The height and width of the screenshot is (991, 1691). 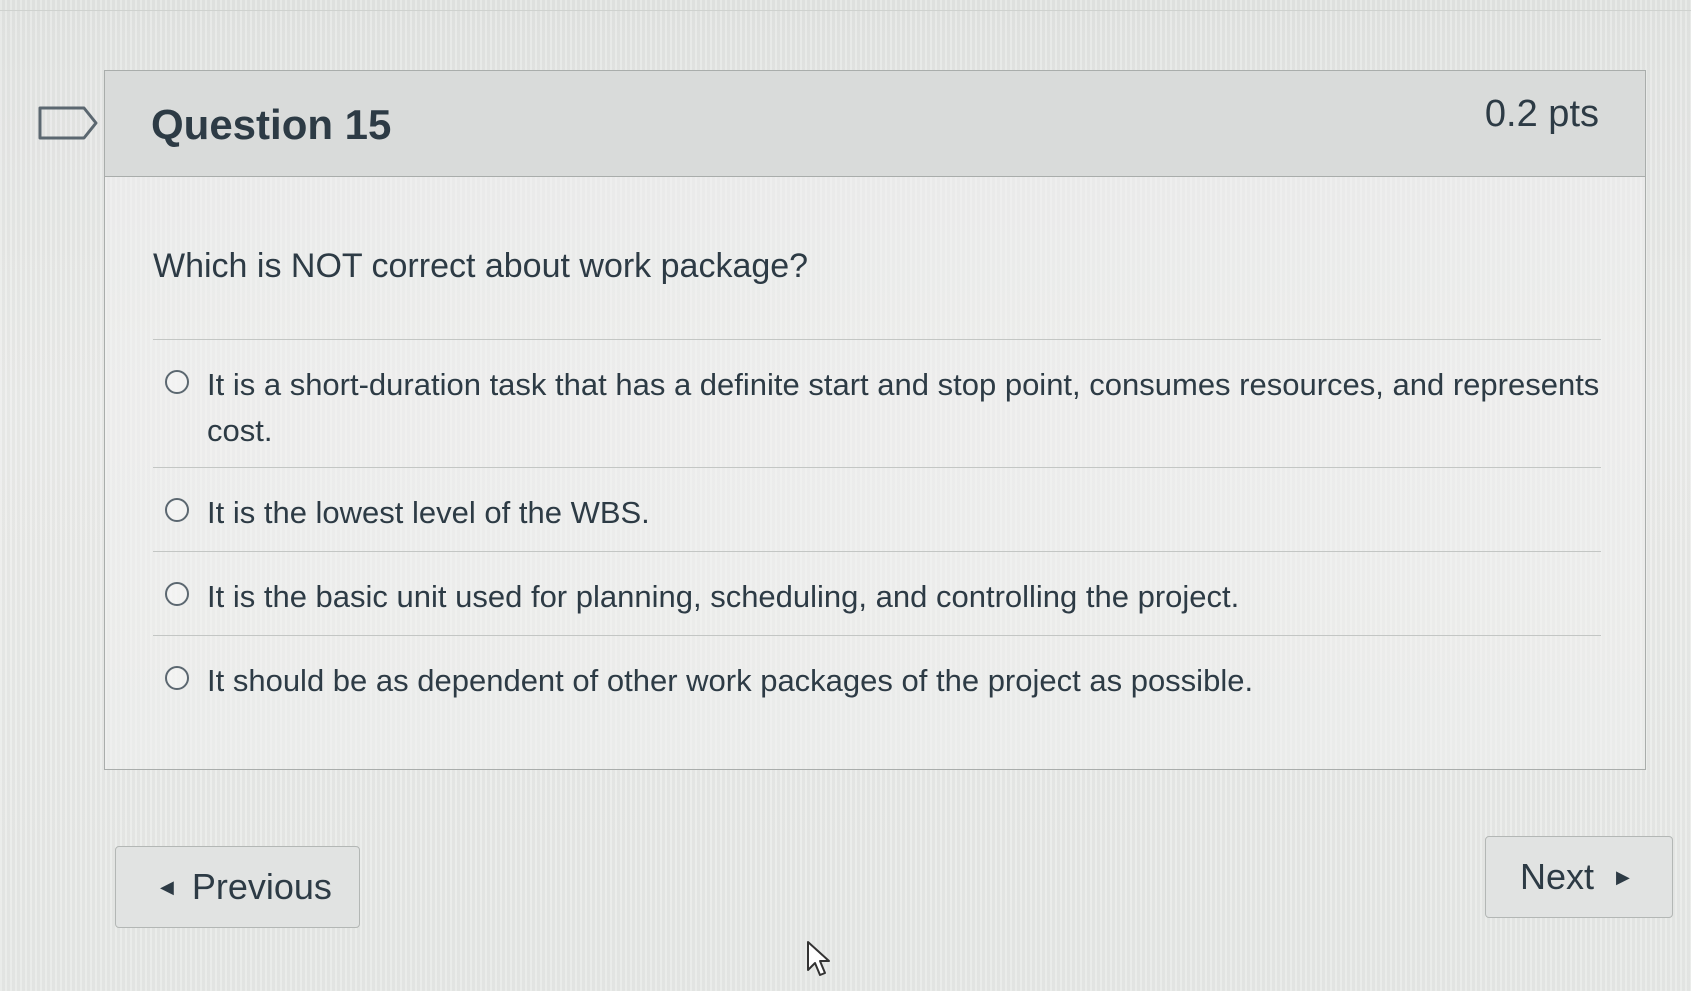 What do you see at coordinates (69, 123) in the screenshot?
I see `bookmark-flag-icon` at bounding box center [69, 123].